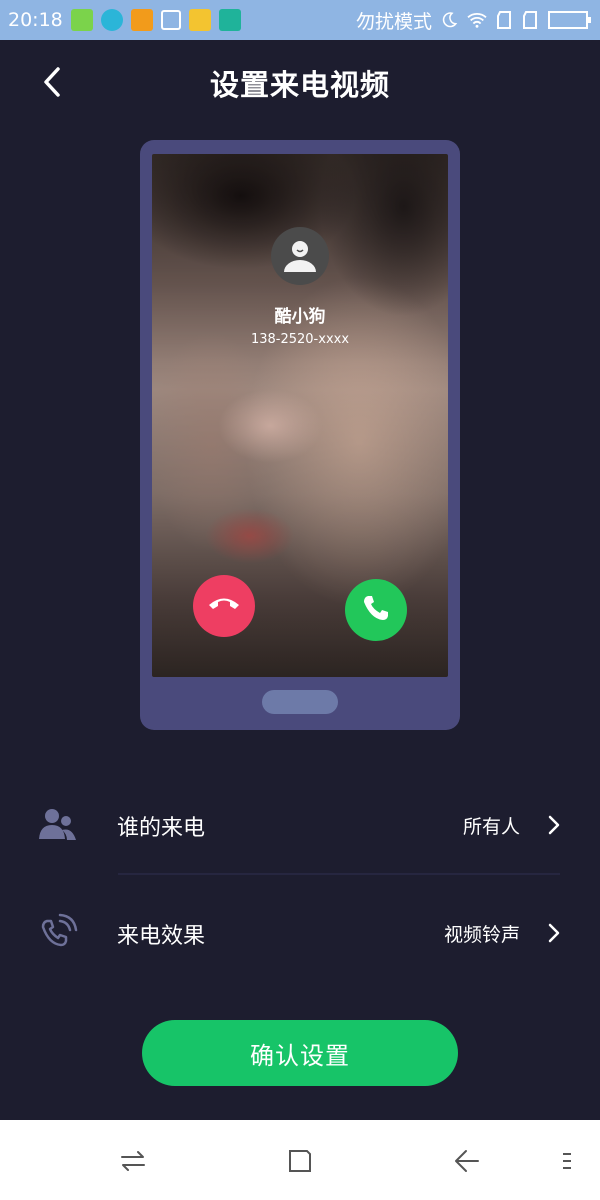 The image size is (600, 1200). What do you see at coordinates (229, 20) in the screenshot?
I see `usb-icon` at bounding box center [229, 20].